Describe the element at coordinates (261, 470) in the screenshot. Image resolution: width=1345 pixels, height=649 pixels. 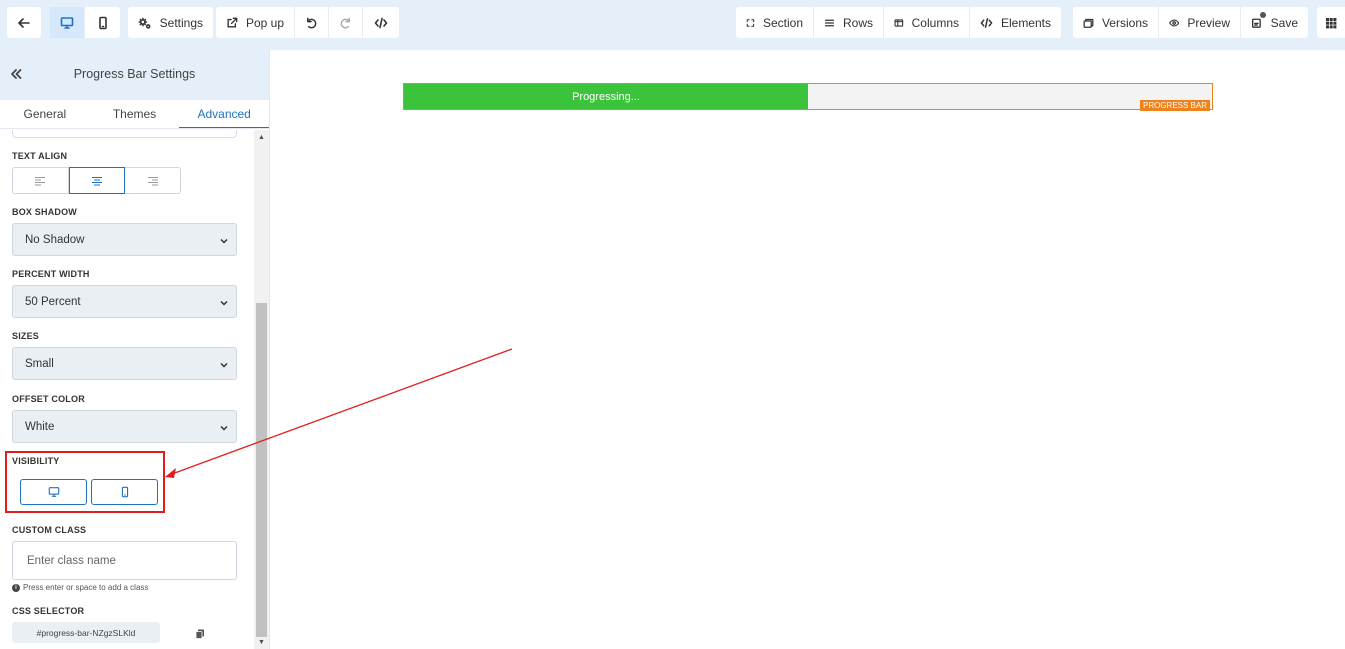
I see `scrollbar-thumb` at that location.